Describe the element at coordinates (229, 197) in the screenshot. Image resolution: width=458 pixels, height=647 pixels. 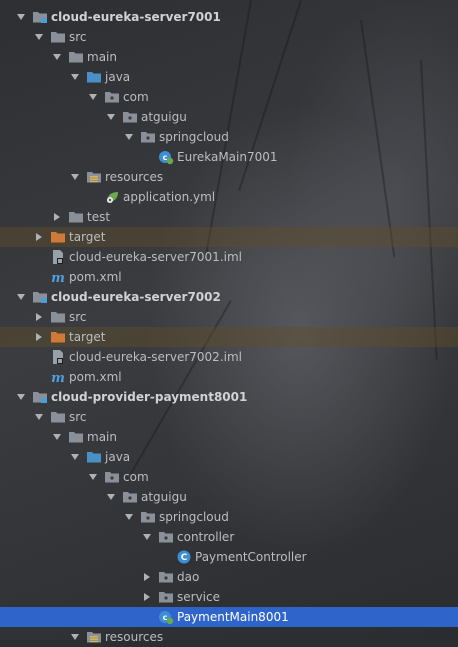
I see `tree-node: application.yml` at that location.